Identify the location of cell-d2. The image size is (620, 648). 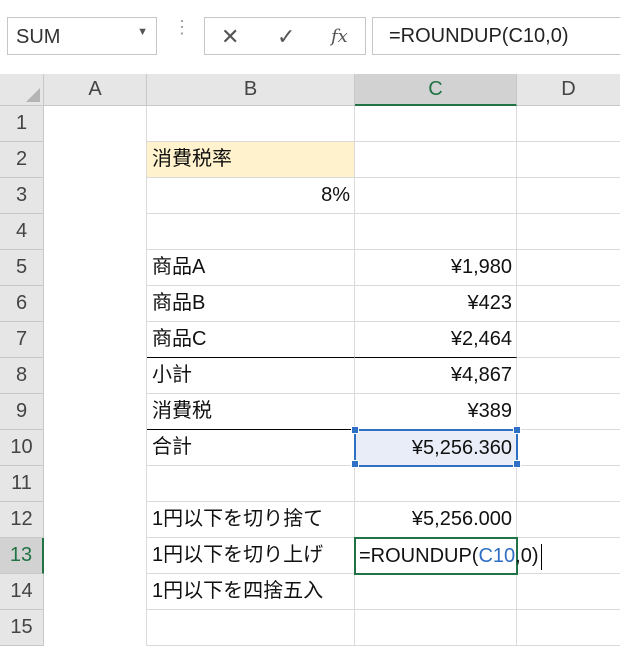
(568, 160).